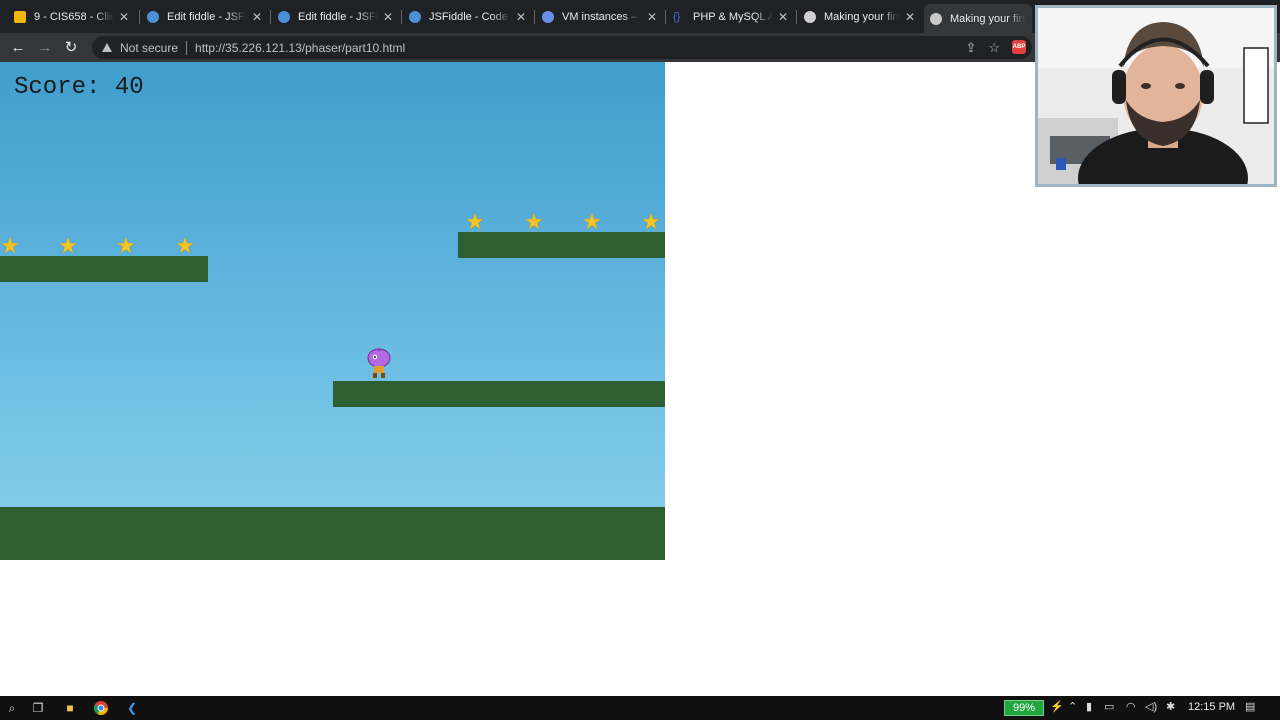 Image resolution: width=1280 pixels, height=720 pixels. Describe the element at coordinates (548, 17) in the screenshot. I see `gcp-icon` at that location.